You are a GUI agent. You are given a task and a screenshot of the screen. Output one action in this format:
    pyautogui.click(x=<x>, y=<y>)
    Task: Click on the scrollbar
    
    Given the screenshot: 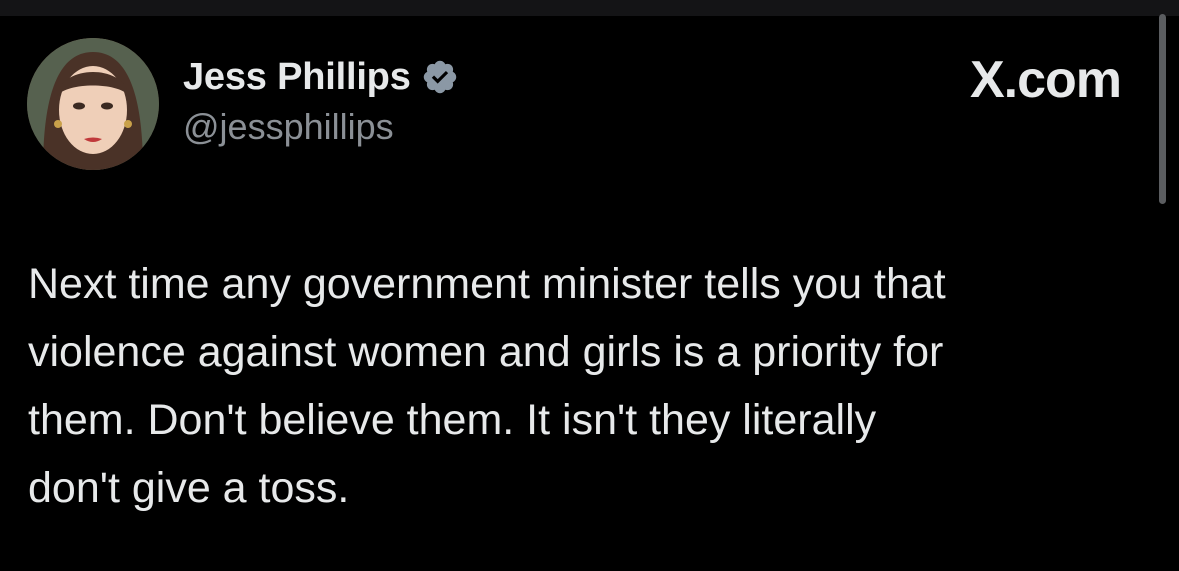 What is the action you would take?
    pyautogui.click(x=1162, y=109)
    